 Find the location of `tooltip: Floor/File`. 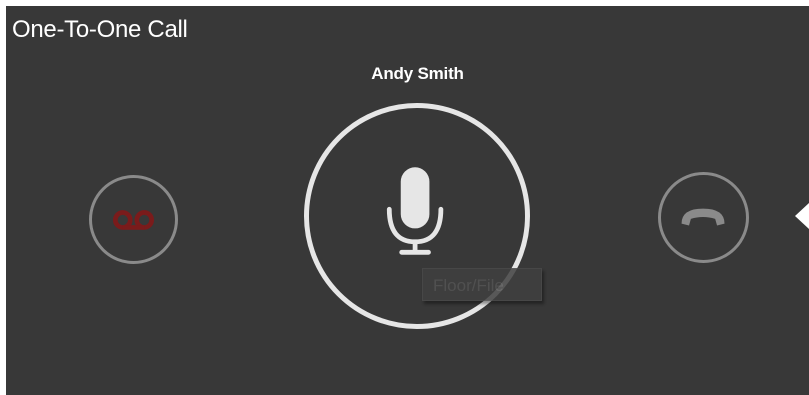

tooltip: Floor/File is located at coordinates (482, 284).